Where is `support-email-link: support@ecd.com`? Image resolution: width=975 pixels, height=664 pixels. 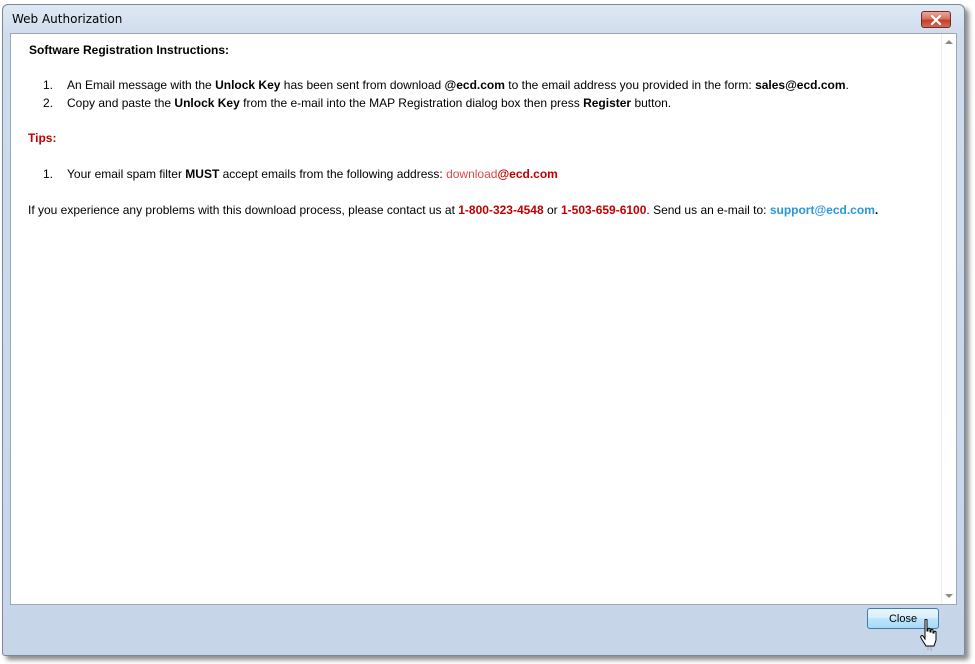
support-email-link: support@ecd.com is located at coordinates (822, 210).